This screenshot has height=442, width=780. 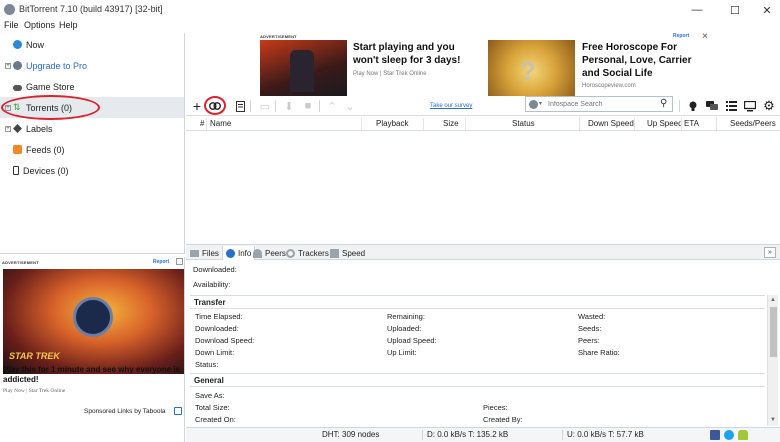 I want to click on menu-help: Help, so click(x=68, y=25).